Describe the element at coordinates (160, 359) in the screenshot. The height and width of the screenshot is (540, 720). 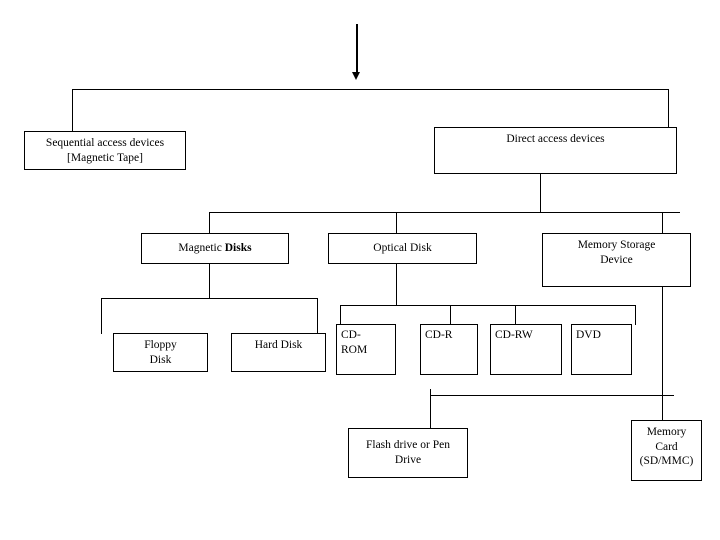
I see `node-floppy-disk-line2: Disk` at that location.